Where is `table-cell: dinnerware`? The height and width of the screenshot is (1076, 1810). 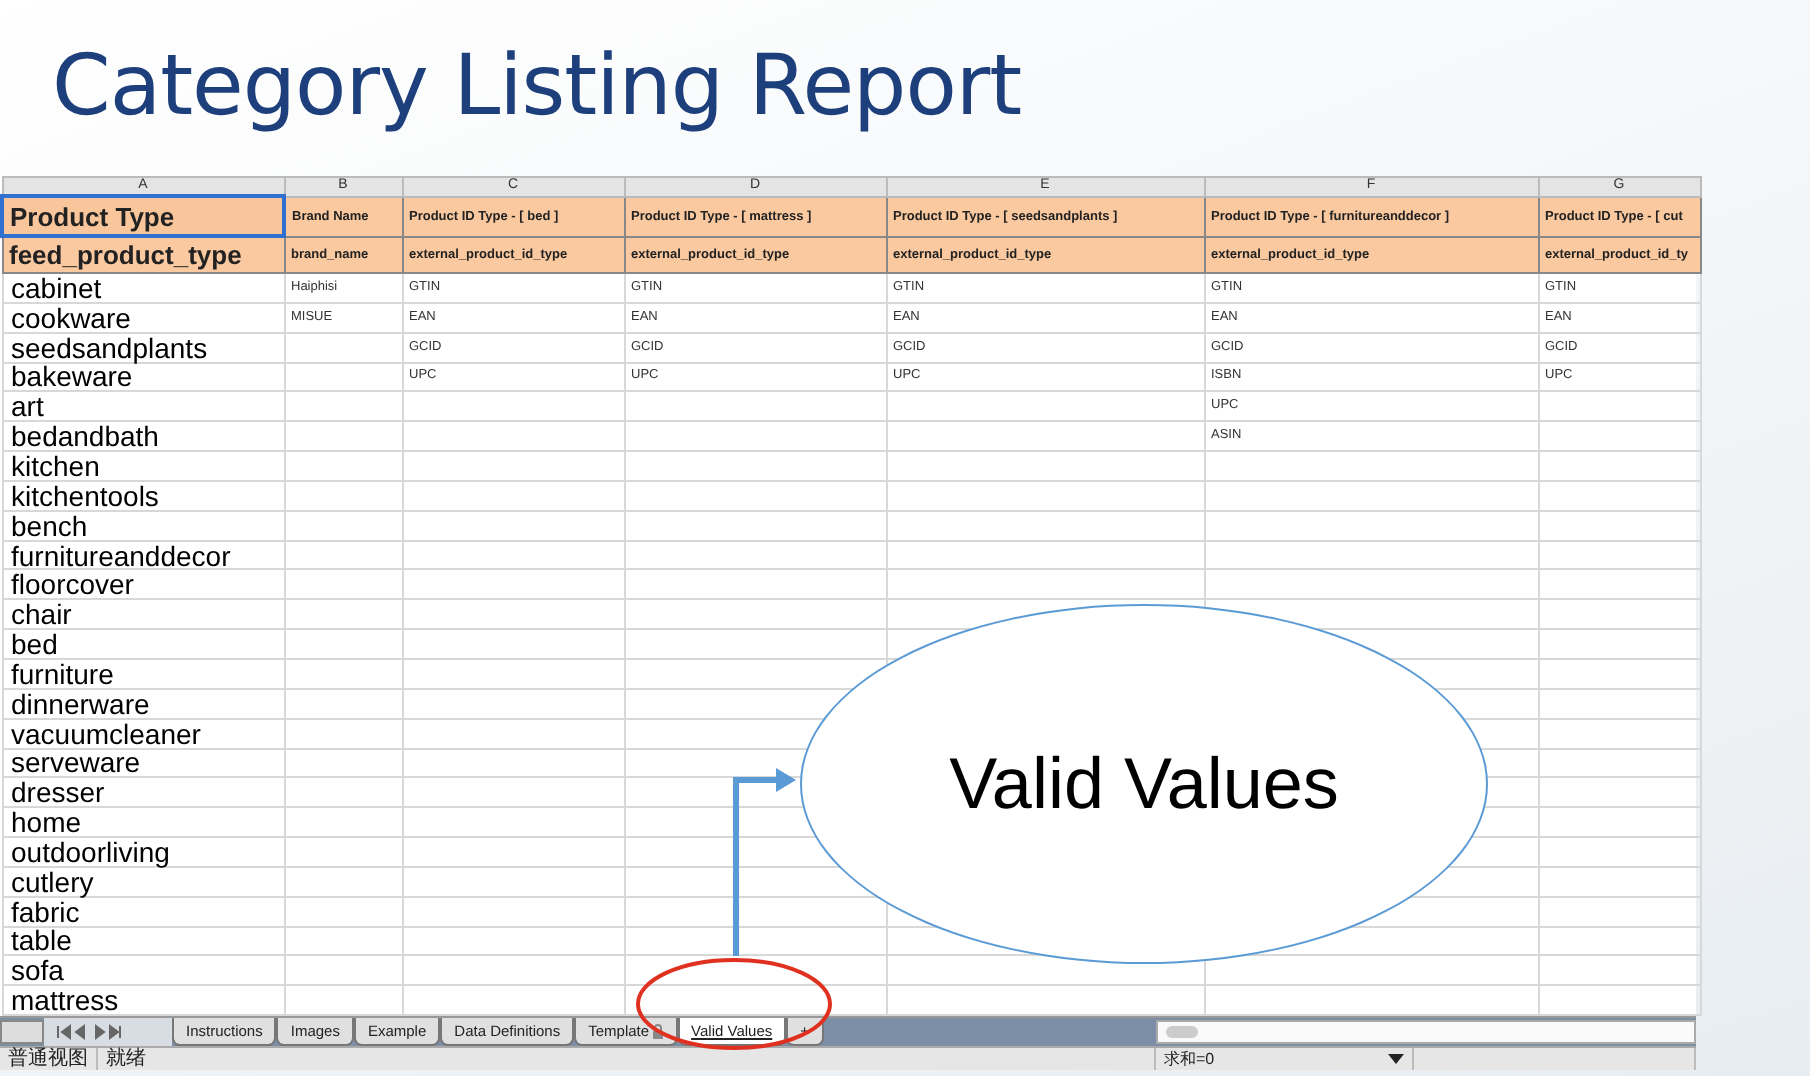 table-cell: dinnerware is located at coordinates (143, 703).